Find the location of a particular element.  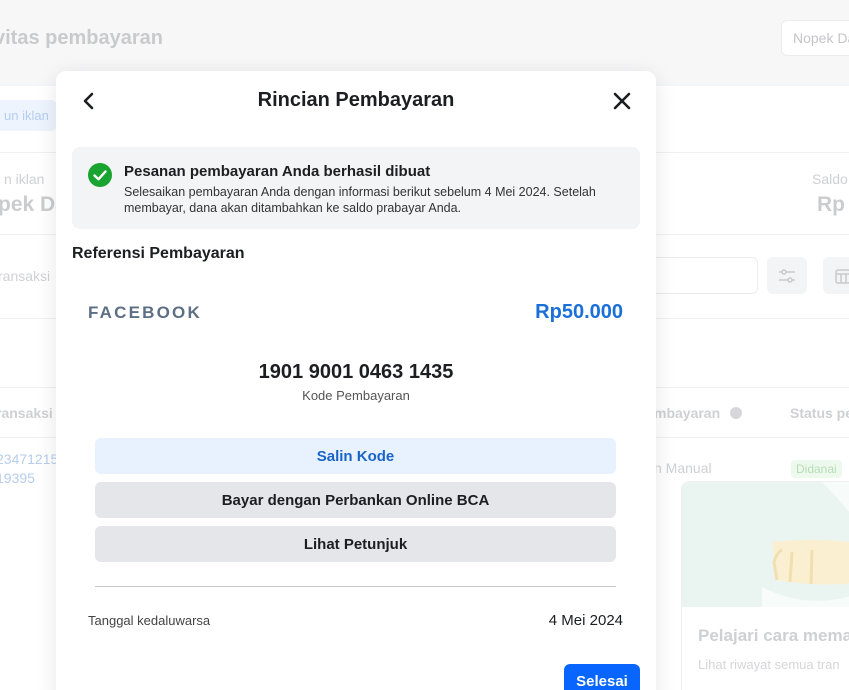

filter-icon is located at coordinates (787, 275).